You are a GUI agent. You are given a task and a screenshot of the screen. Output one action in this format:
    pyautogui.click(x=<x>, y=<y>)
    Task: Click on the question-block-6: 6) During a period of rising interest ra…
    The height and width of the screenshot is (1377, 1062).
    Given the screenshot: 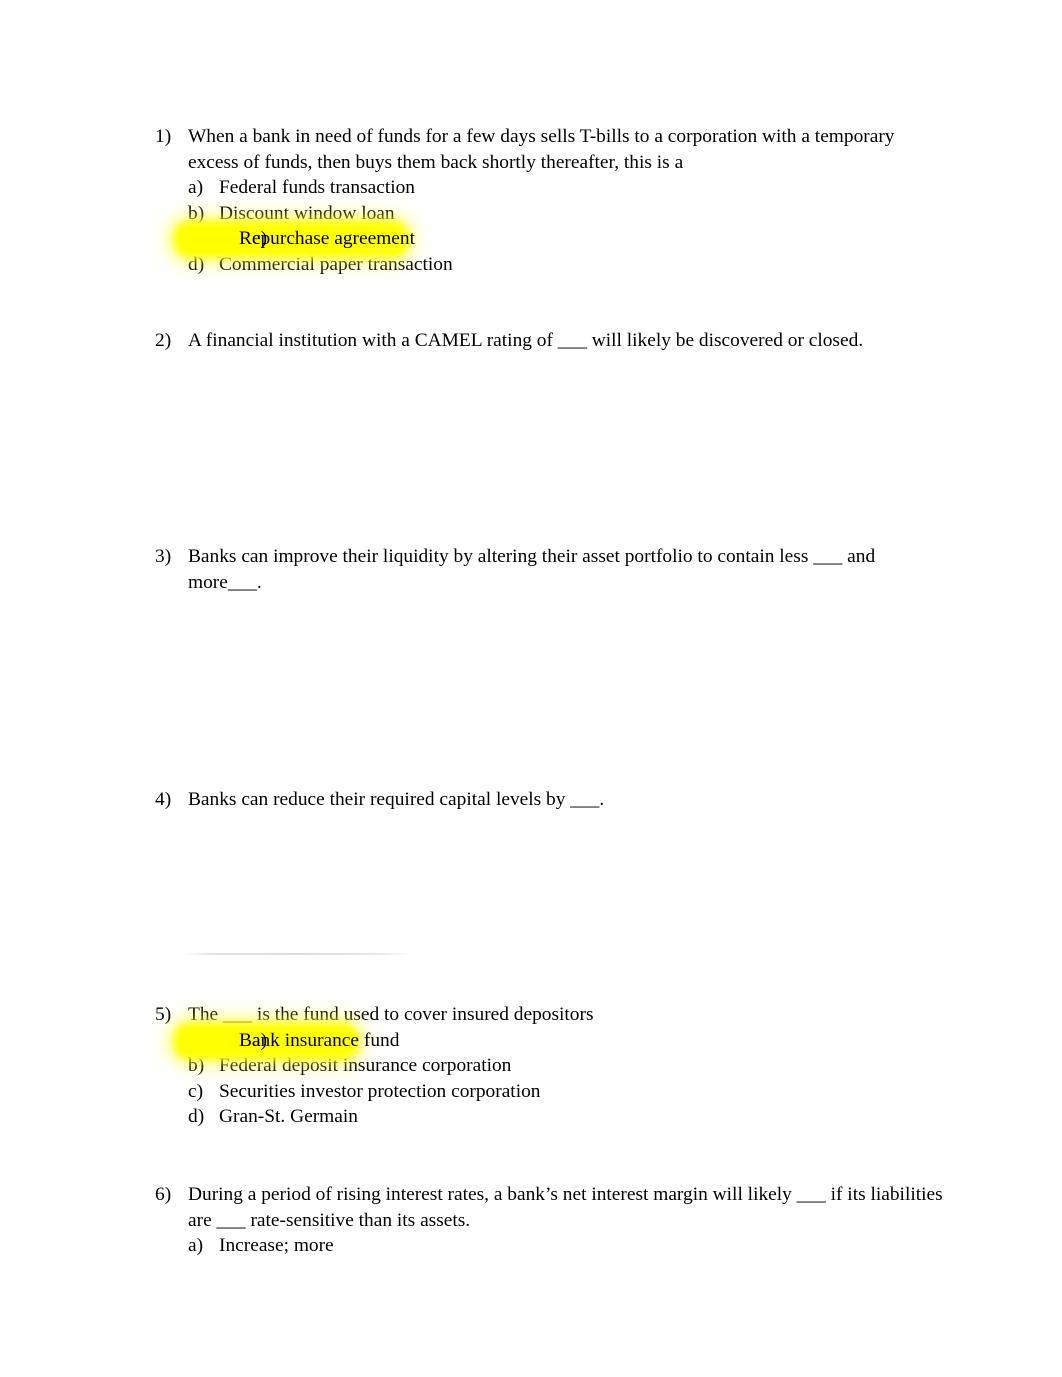 What is the action you would take?
    pyautogui.click(x=570, y=1220)
    